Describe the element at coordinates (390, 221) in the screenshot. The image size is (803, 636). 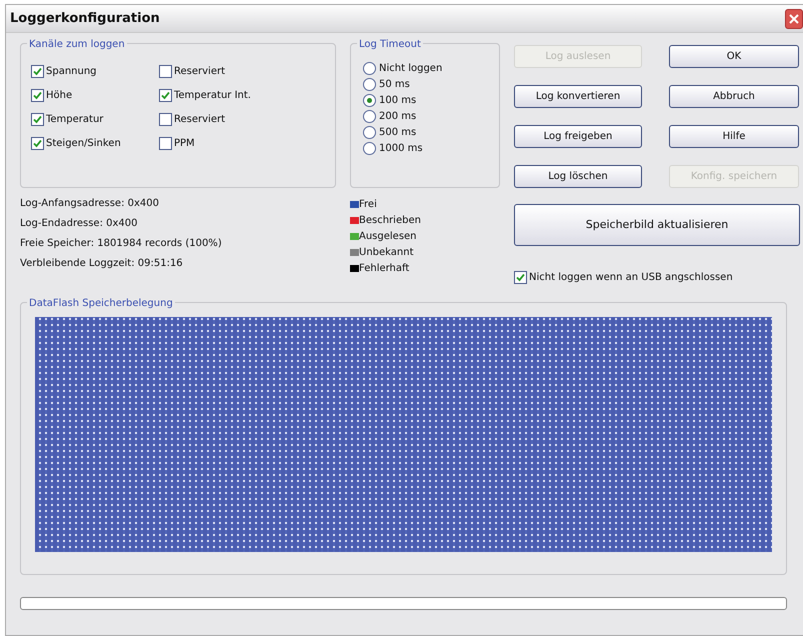
I see `legend-label: Beschrieben` at that location.